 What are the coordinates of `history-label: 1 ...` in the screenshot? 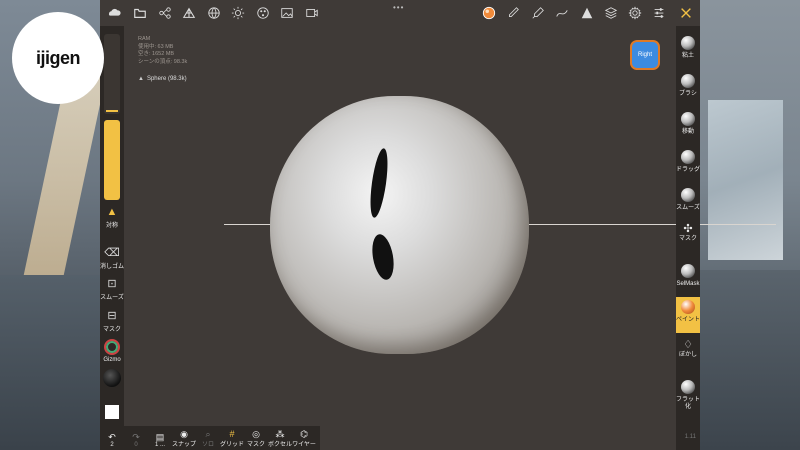 It's located at (159, 445).